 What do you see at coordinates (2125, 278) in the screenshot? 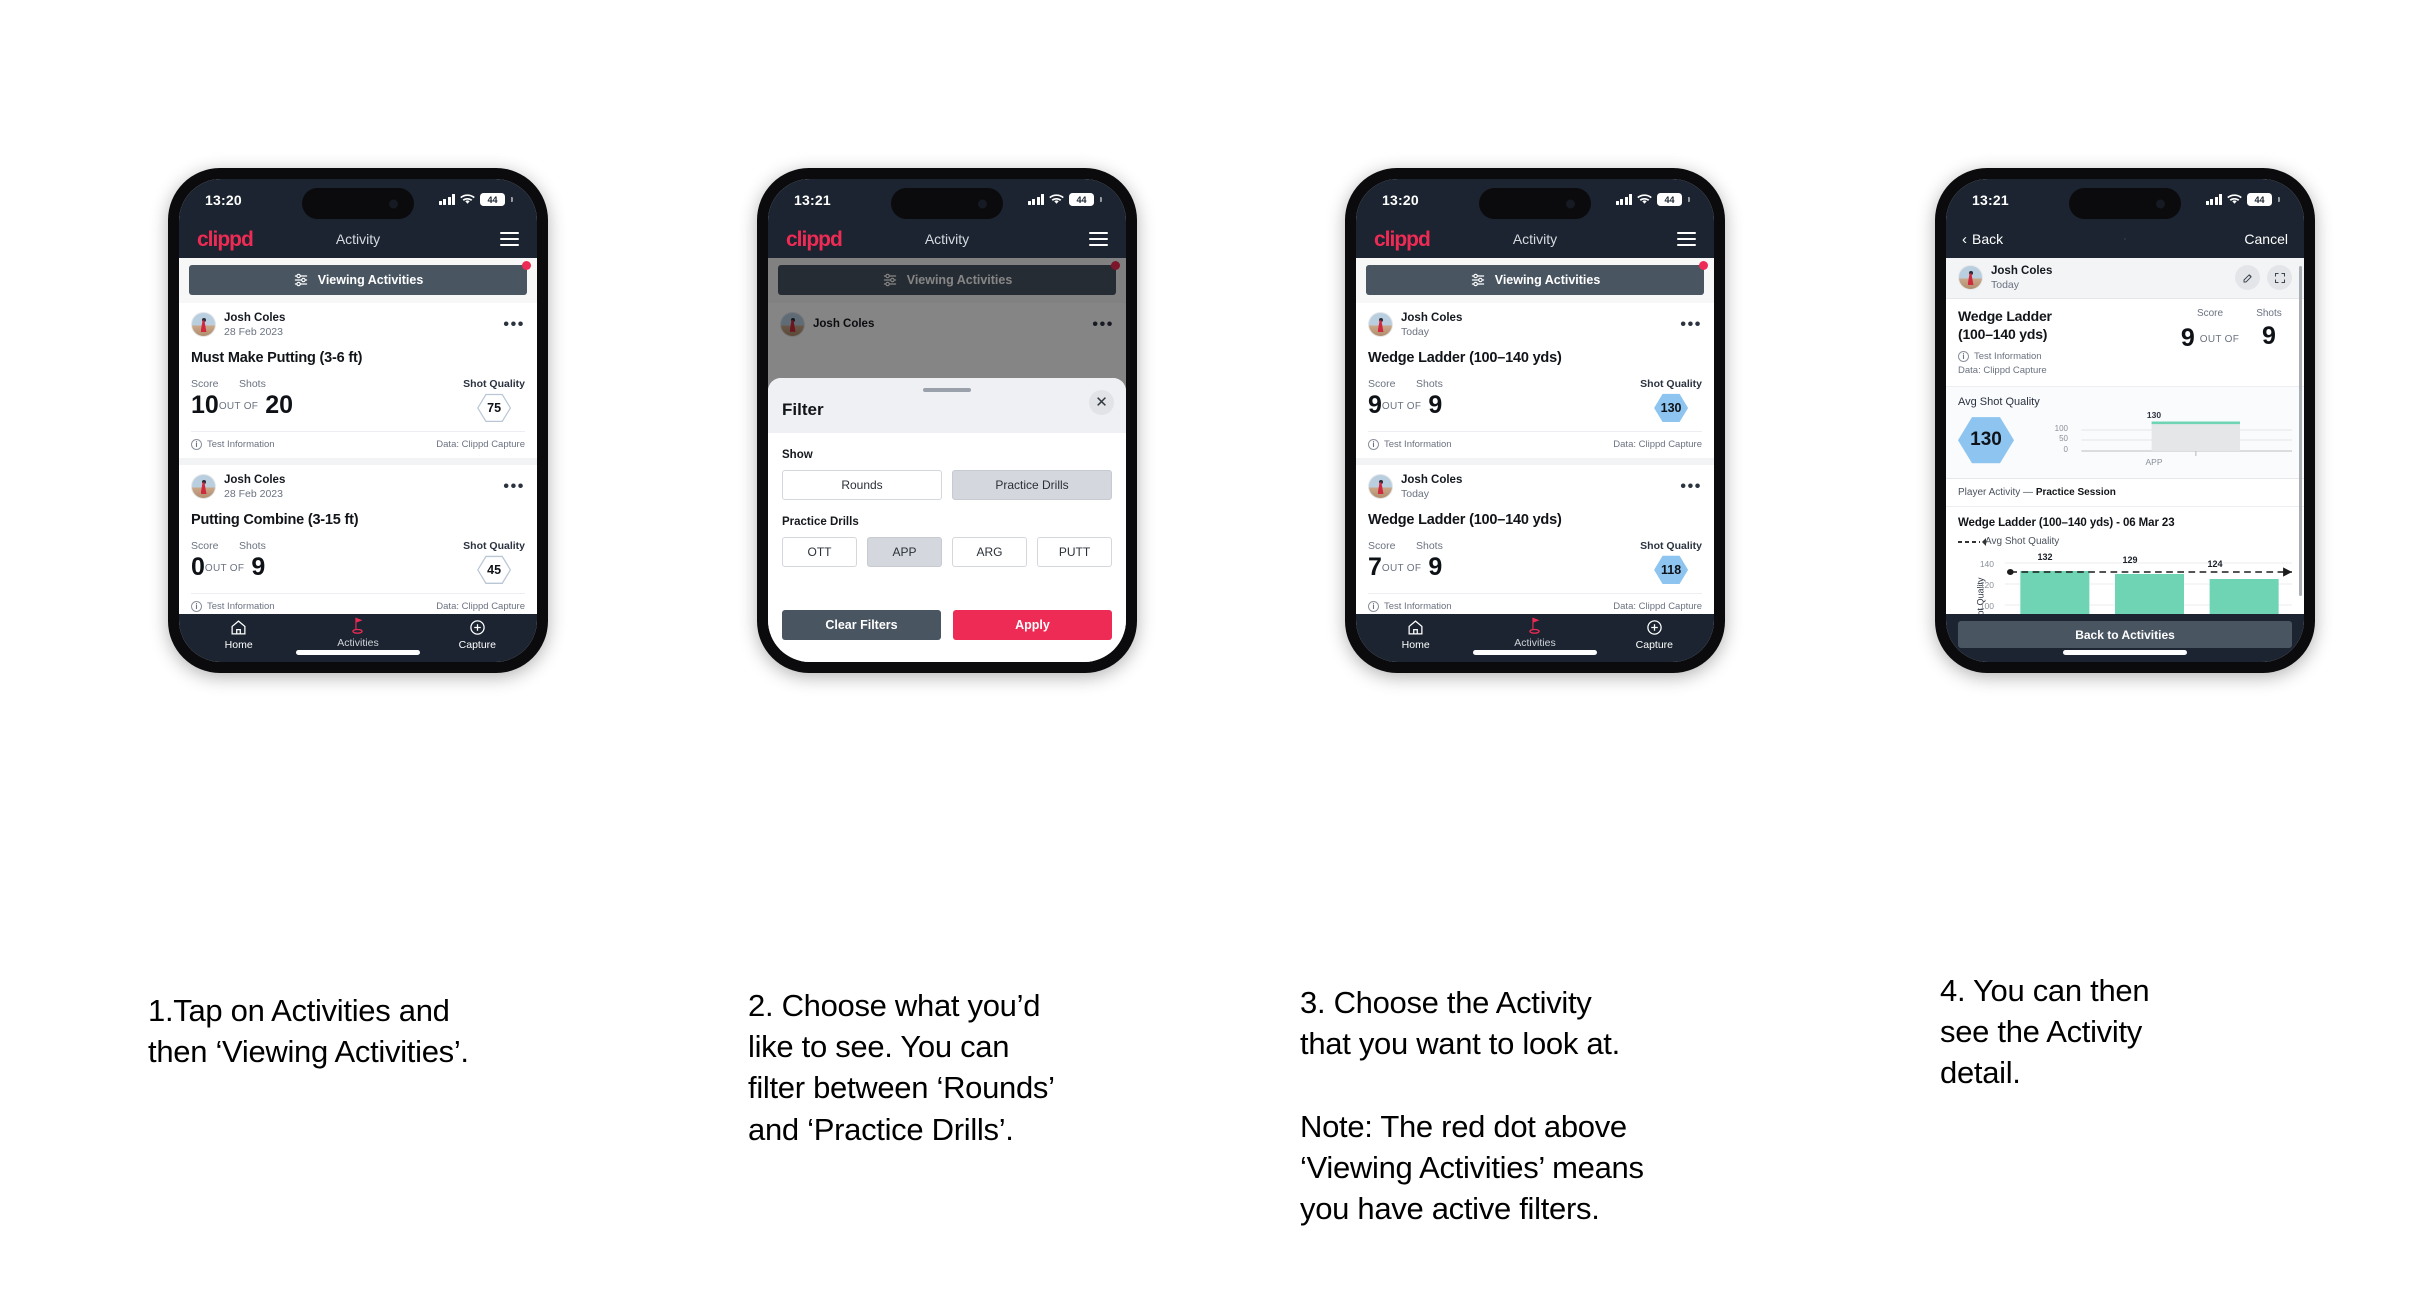
I see `detail-user-header: Josh Coles Today` at bounding box center [2125, 278].